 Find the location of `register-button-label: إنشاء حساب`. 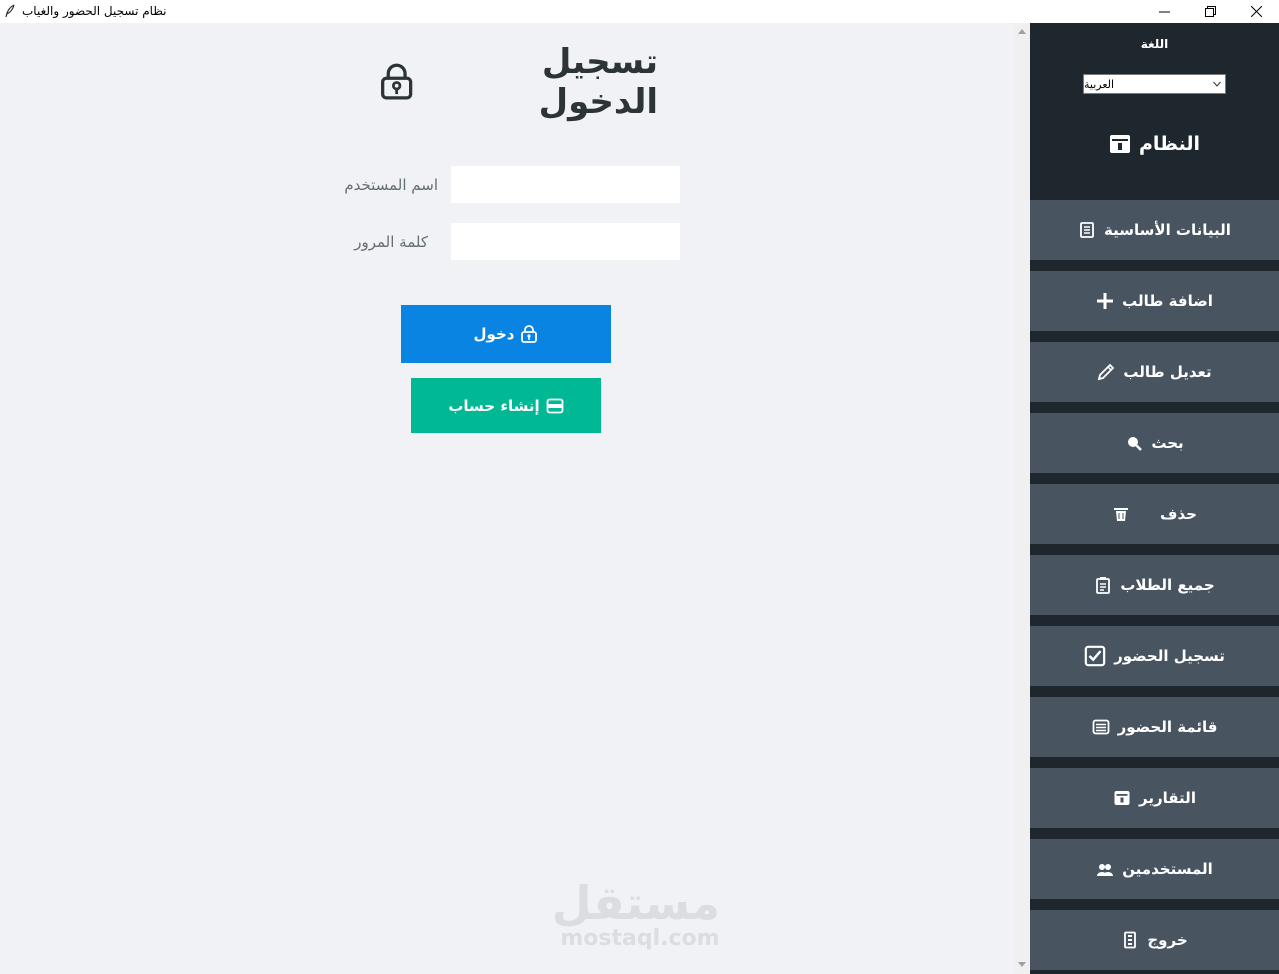

register-button-label: إنشاء حساب is located at coordinates (494, 405).